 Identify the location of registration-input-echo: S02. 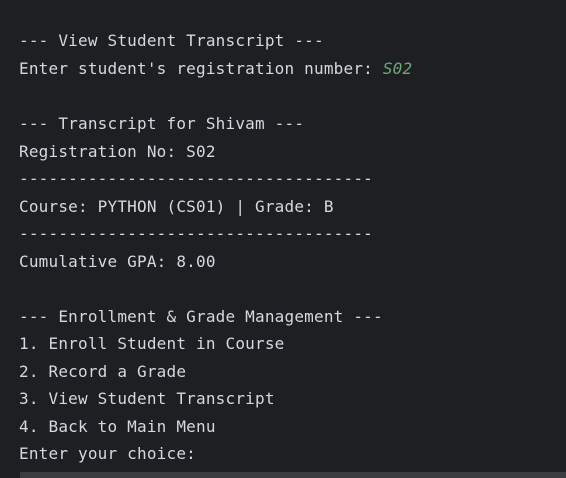
(397, 68).